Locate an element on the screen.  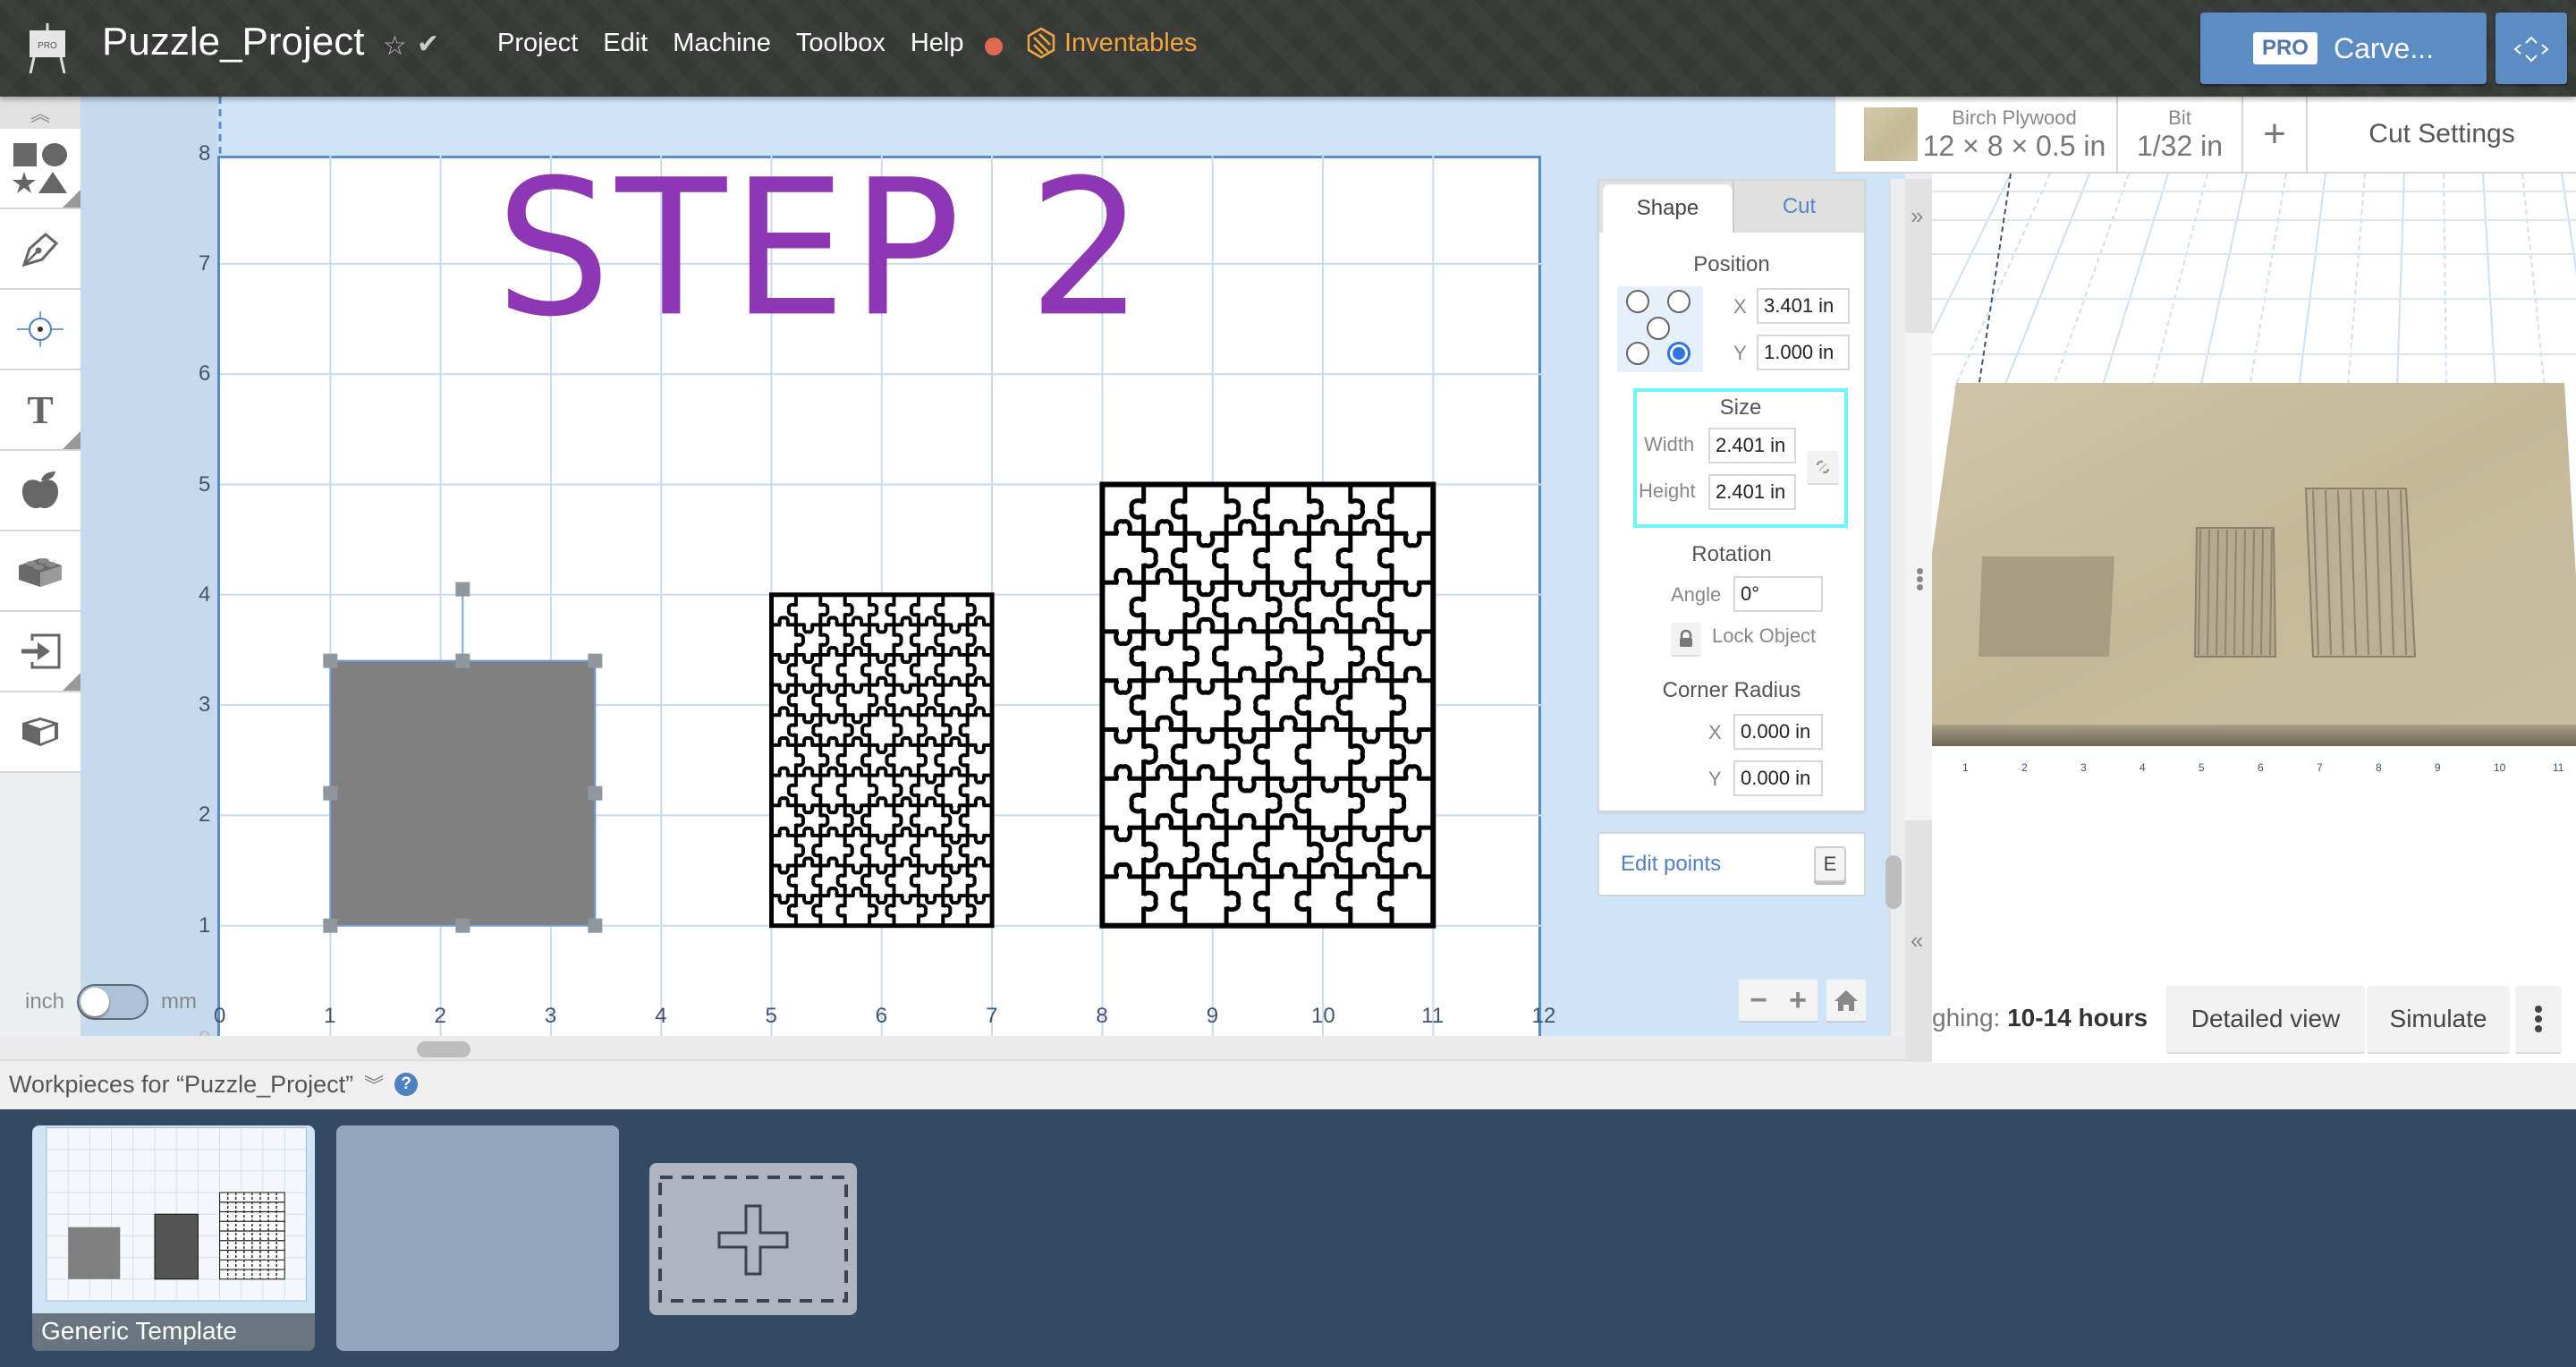
horizontal-scroll-thumb is located at coordinates (443, 1049).